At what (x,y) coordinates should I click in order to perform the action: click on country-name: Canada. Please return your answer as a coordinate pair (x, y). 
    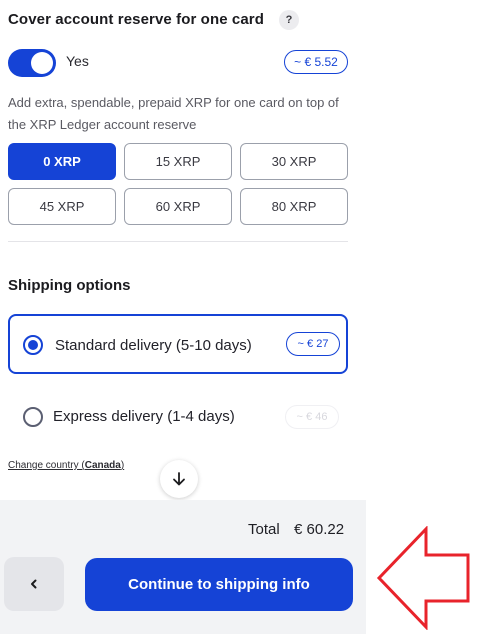
    Looking at the image, I should click on (102, 465).